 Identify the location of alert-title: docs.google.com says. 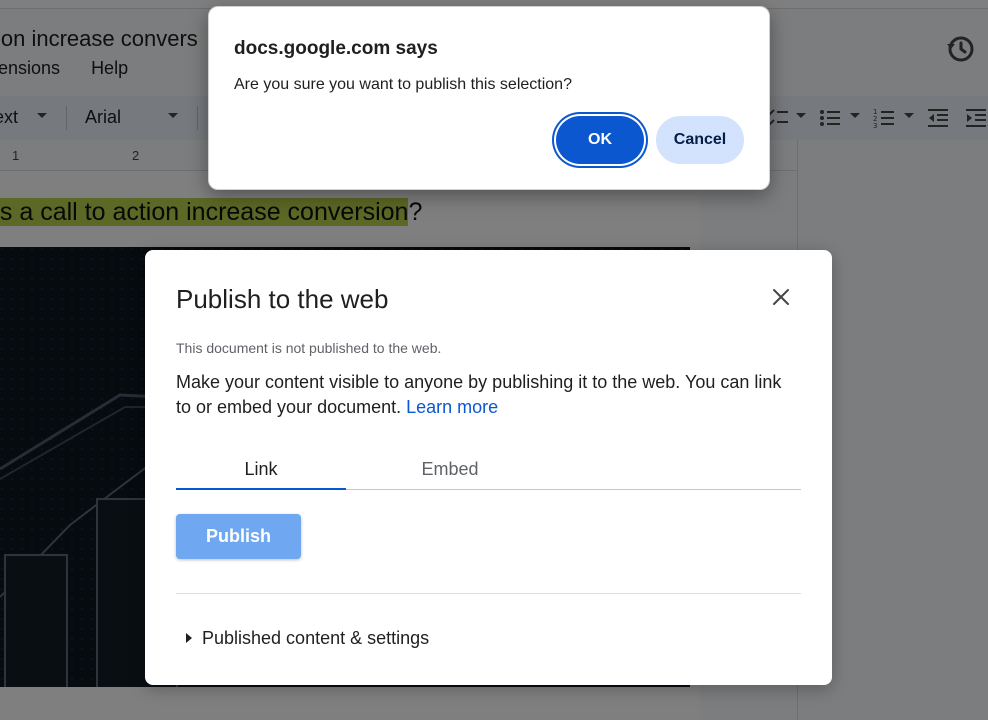
(336, 48).